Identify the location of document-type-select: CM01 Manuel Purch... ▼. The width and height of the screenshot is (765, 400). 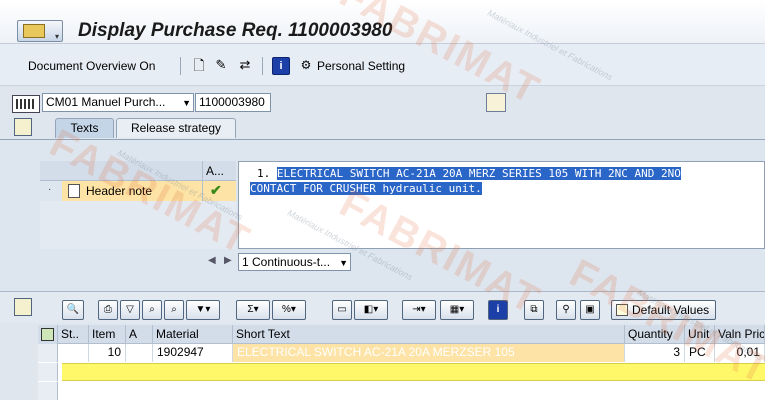
(118, 102).